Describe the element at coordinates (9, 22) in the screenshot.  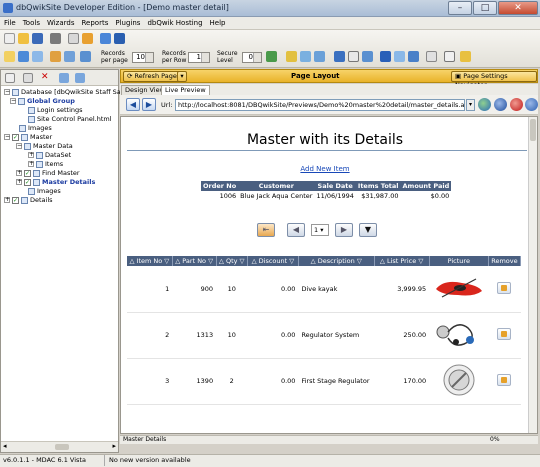
I see `menu-file: File` at that location.